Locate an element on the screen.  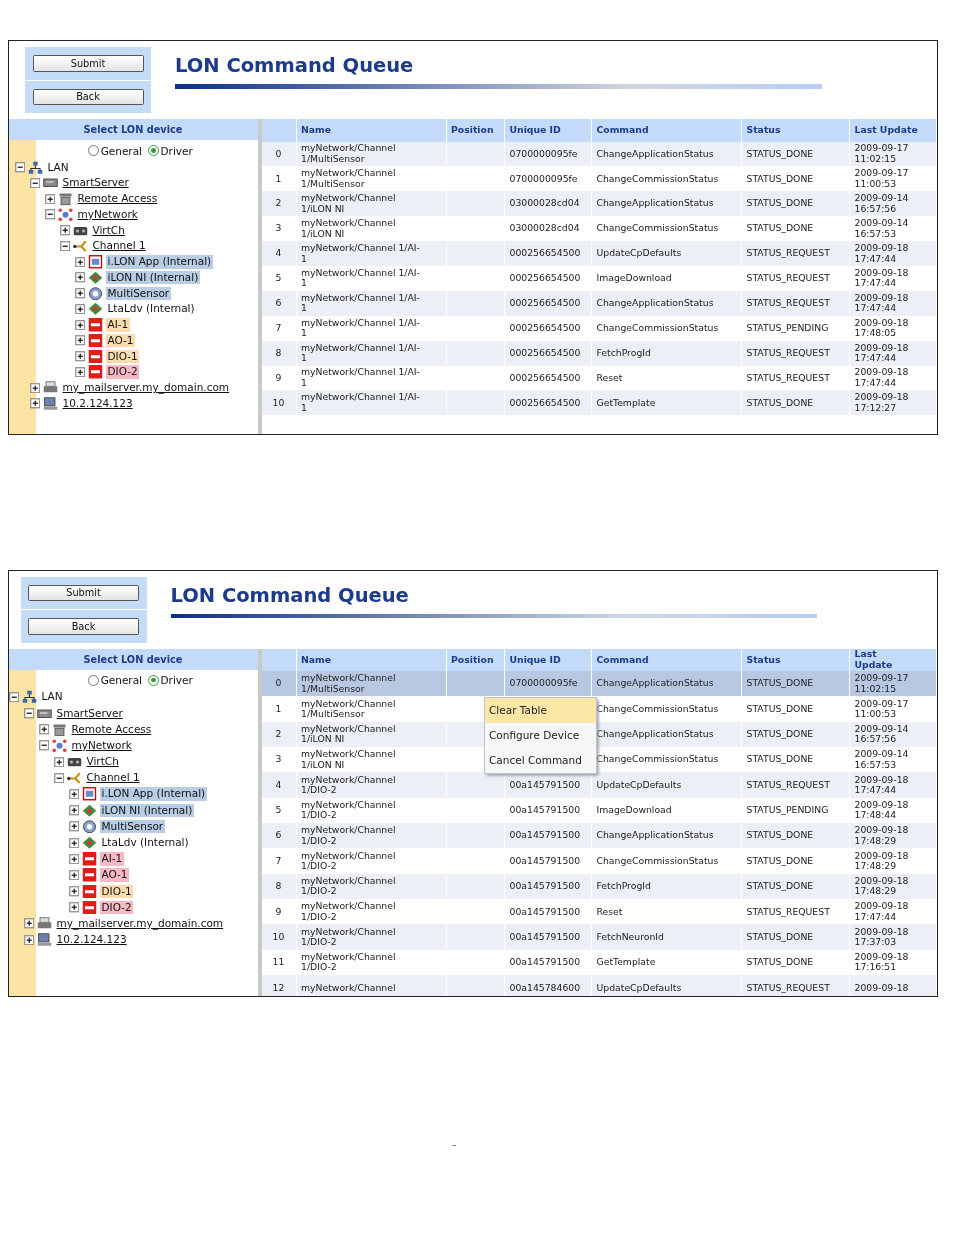
table-row: 8 myNetwork/Channel 1/AI- 1 000256654500 FetchProgId STATUS_REQUEST 2009-09-18 17:47:44 is located at coordinates (598, 353).